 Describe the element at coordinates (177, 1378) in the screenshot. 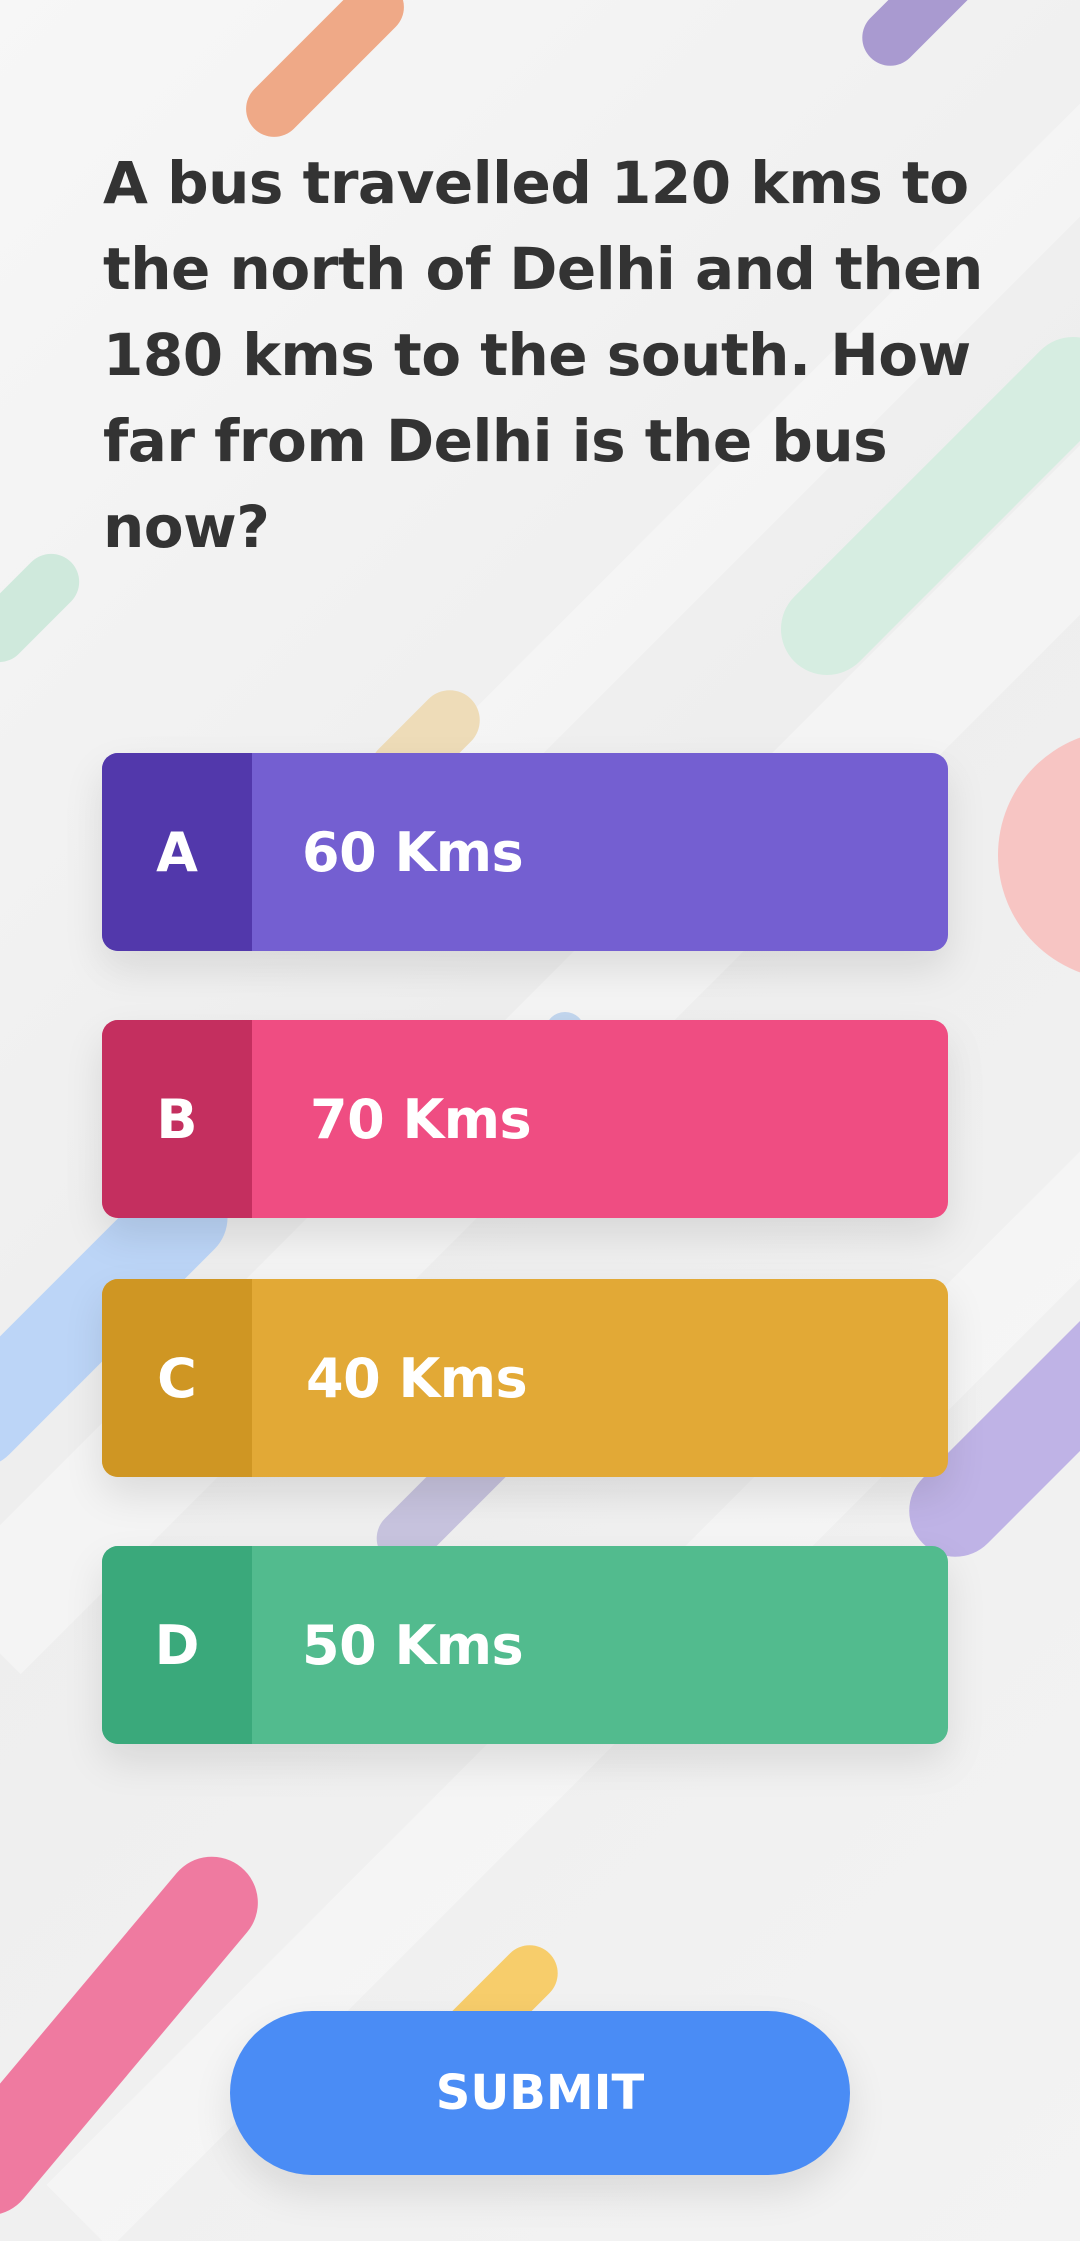

I see `option-letter: C` at that location.